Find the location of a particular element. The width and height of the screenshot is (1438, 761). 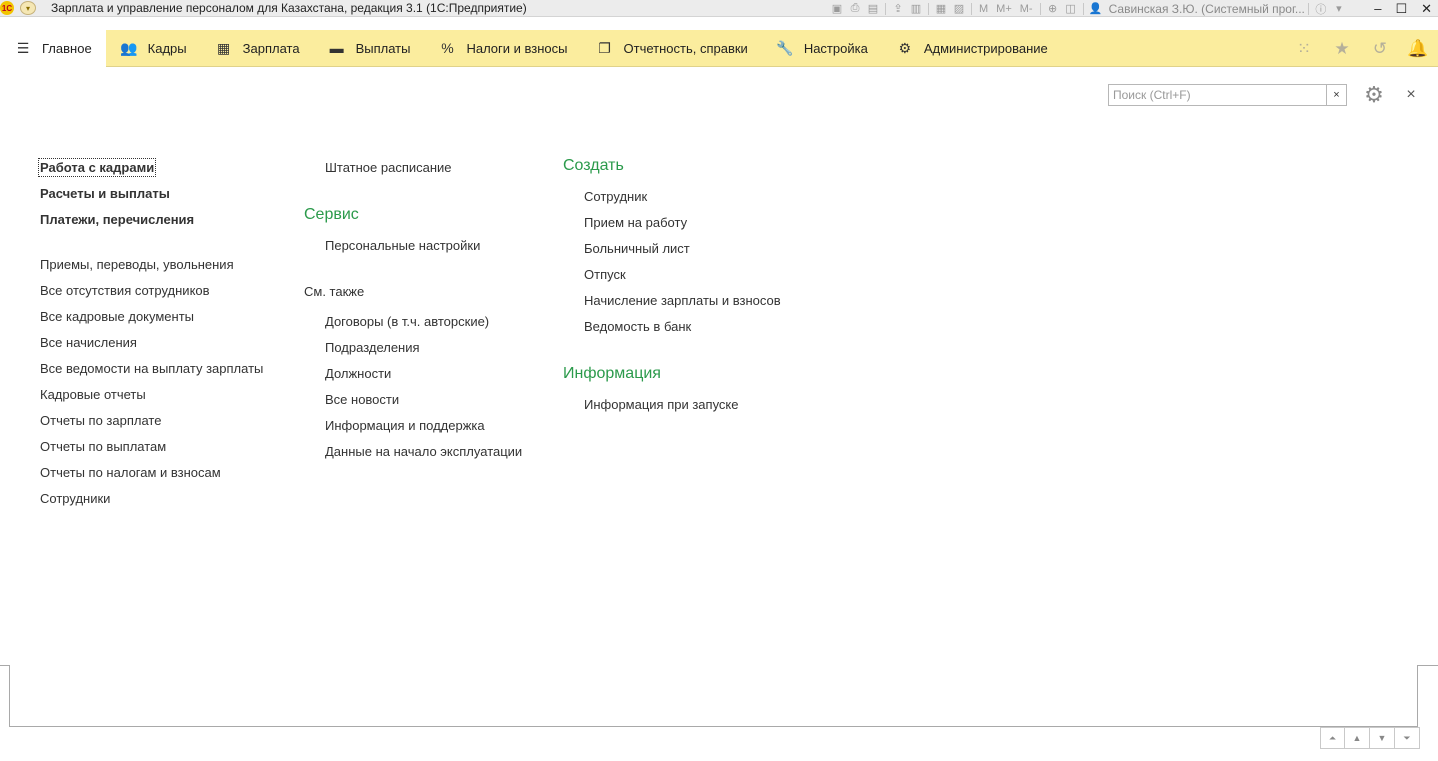

bell-icon: 🔔 is located at coordinates (1417, 49).